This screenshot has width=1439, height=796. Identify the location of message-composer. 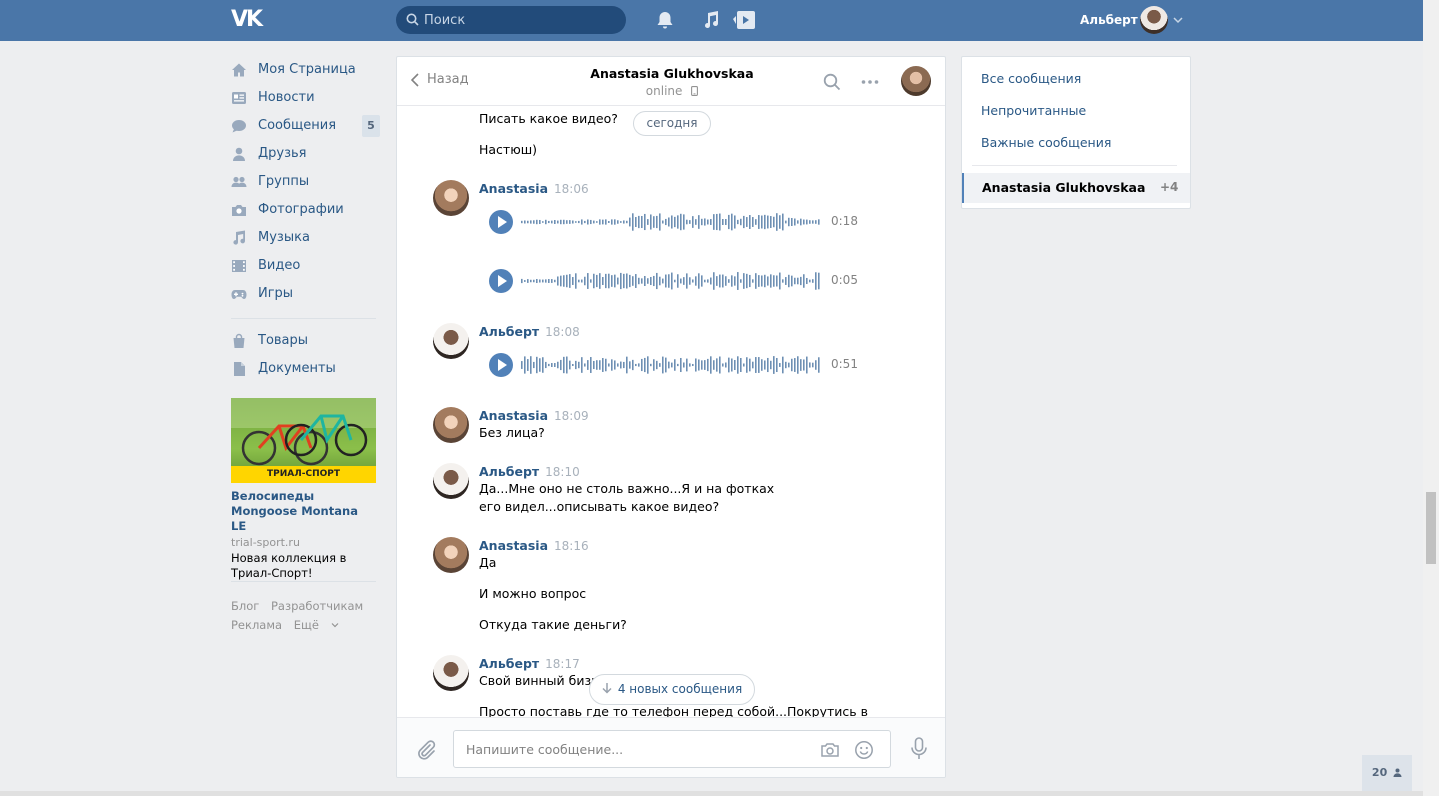
(671, 747).